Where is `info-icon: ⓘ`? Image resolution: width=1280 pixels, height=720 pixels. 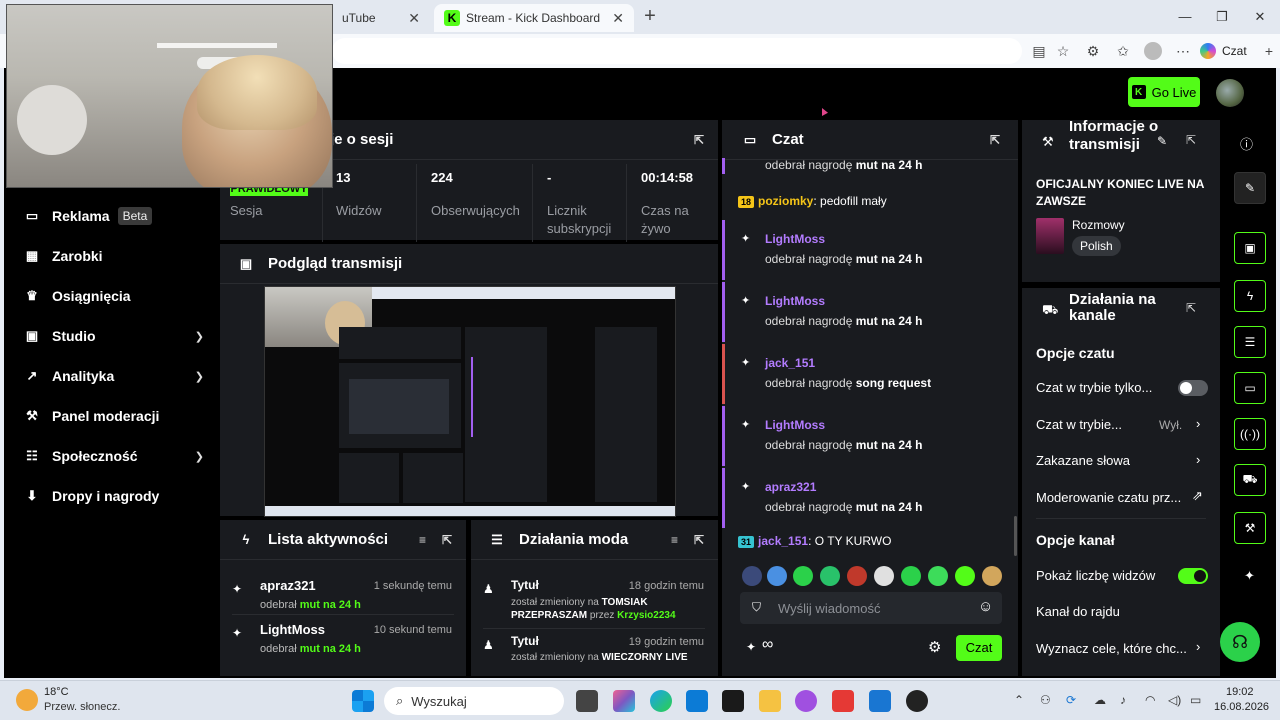
info-icon: ⓘ is located at coordinates (1246, 143).